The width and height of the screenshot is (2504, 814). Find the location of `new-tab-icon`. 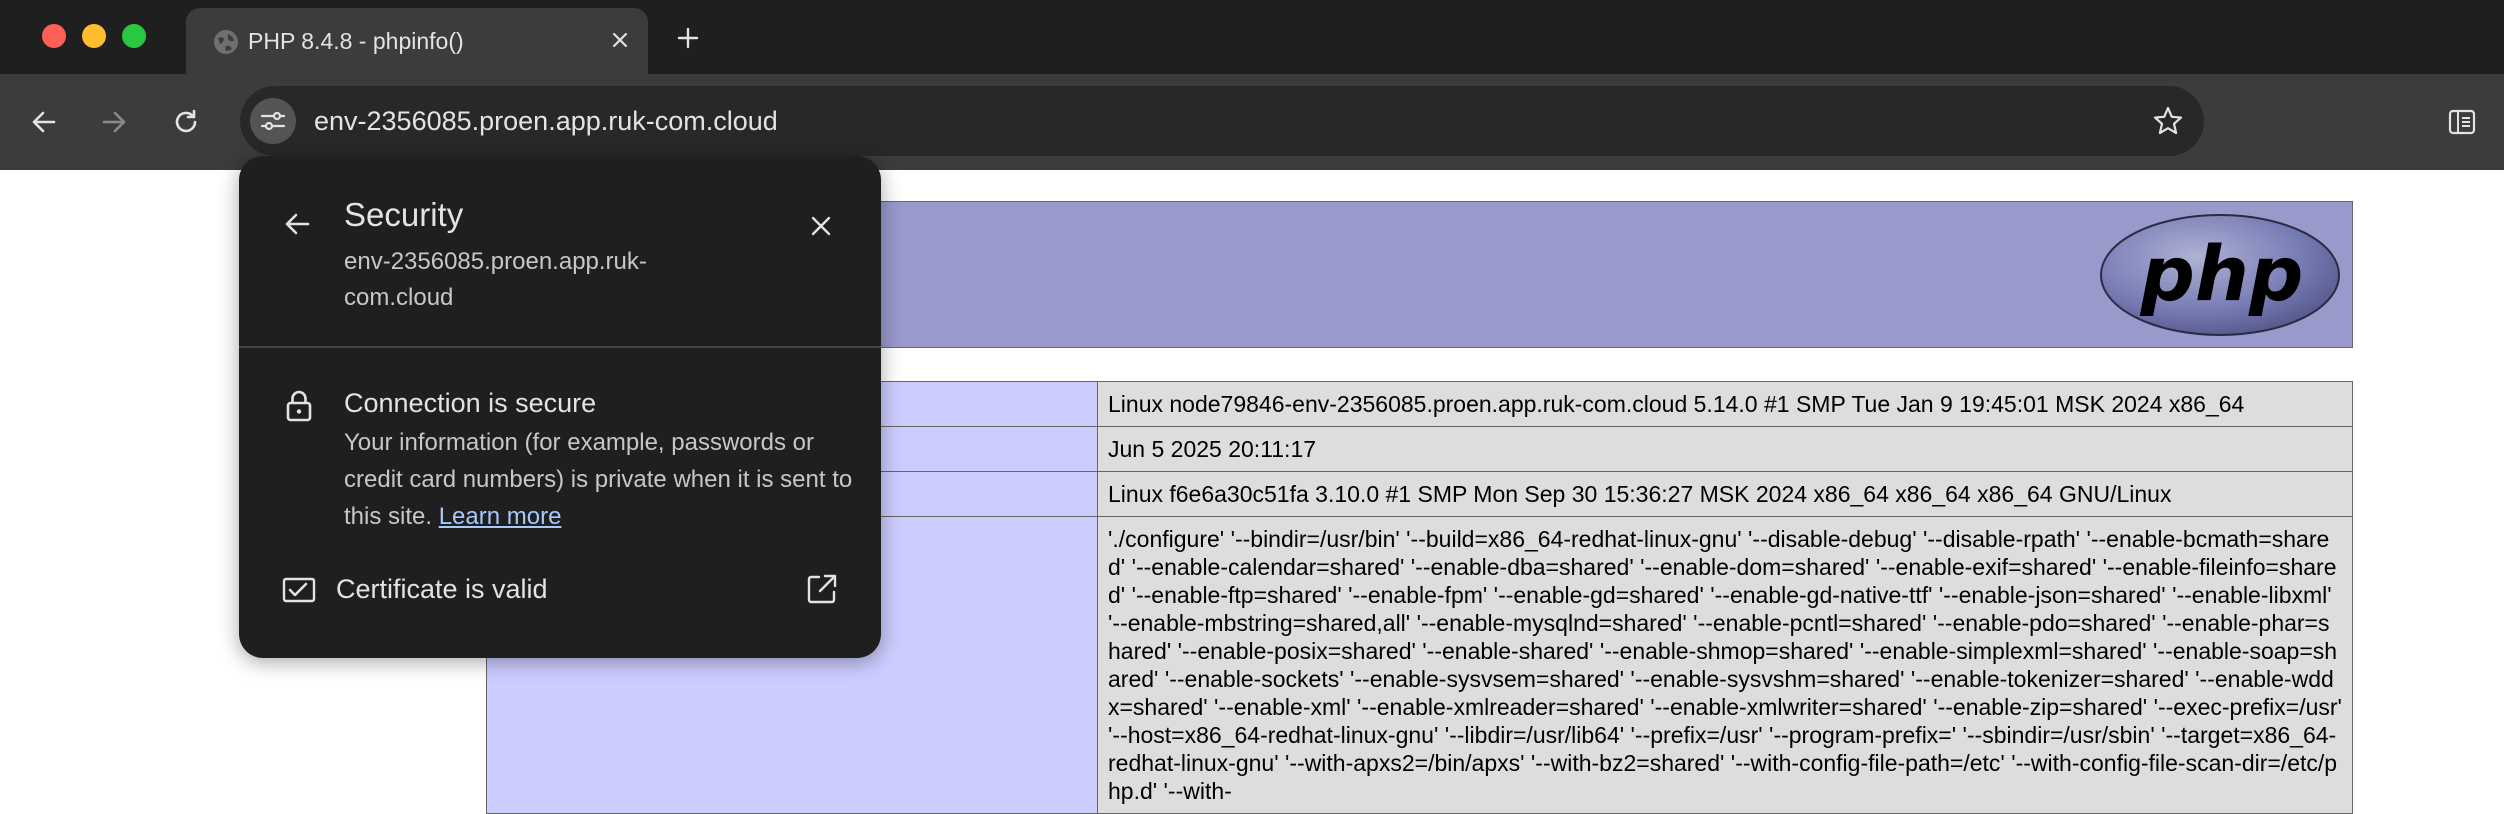

new-tab-icon is located at coordinates (688, 38).